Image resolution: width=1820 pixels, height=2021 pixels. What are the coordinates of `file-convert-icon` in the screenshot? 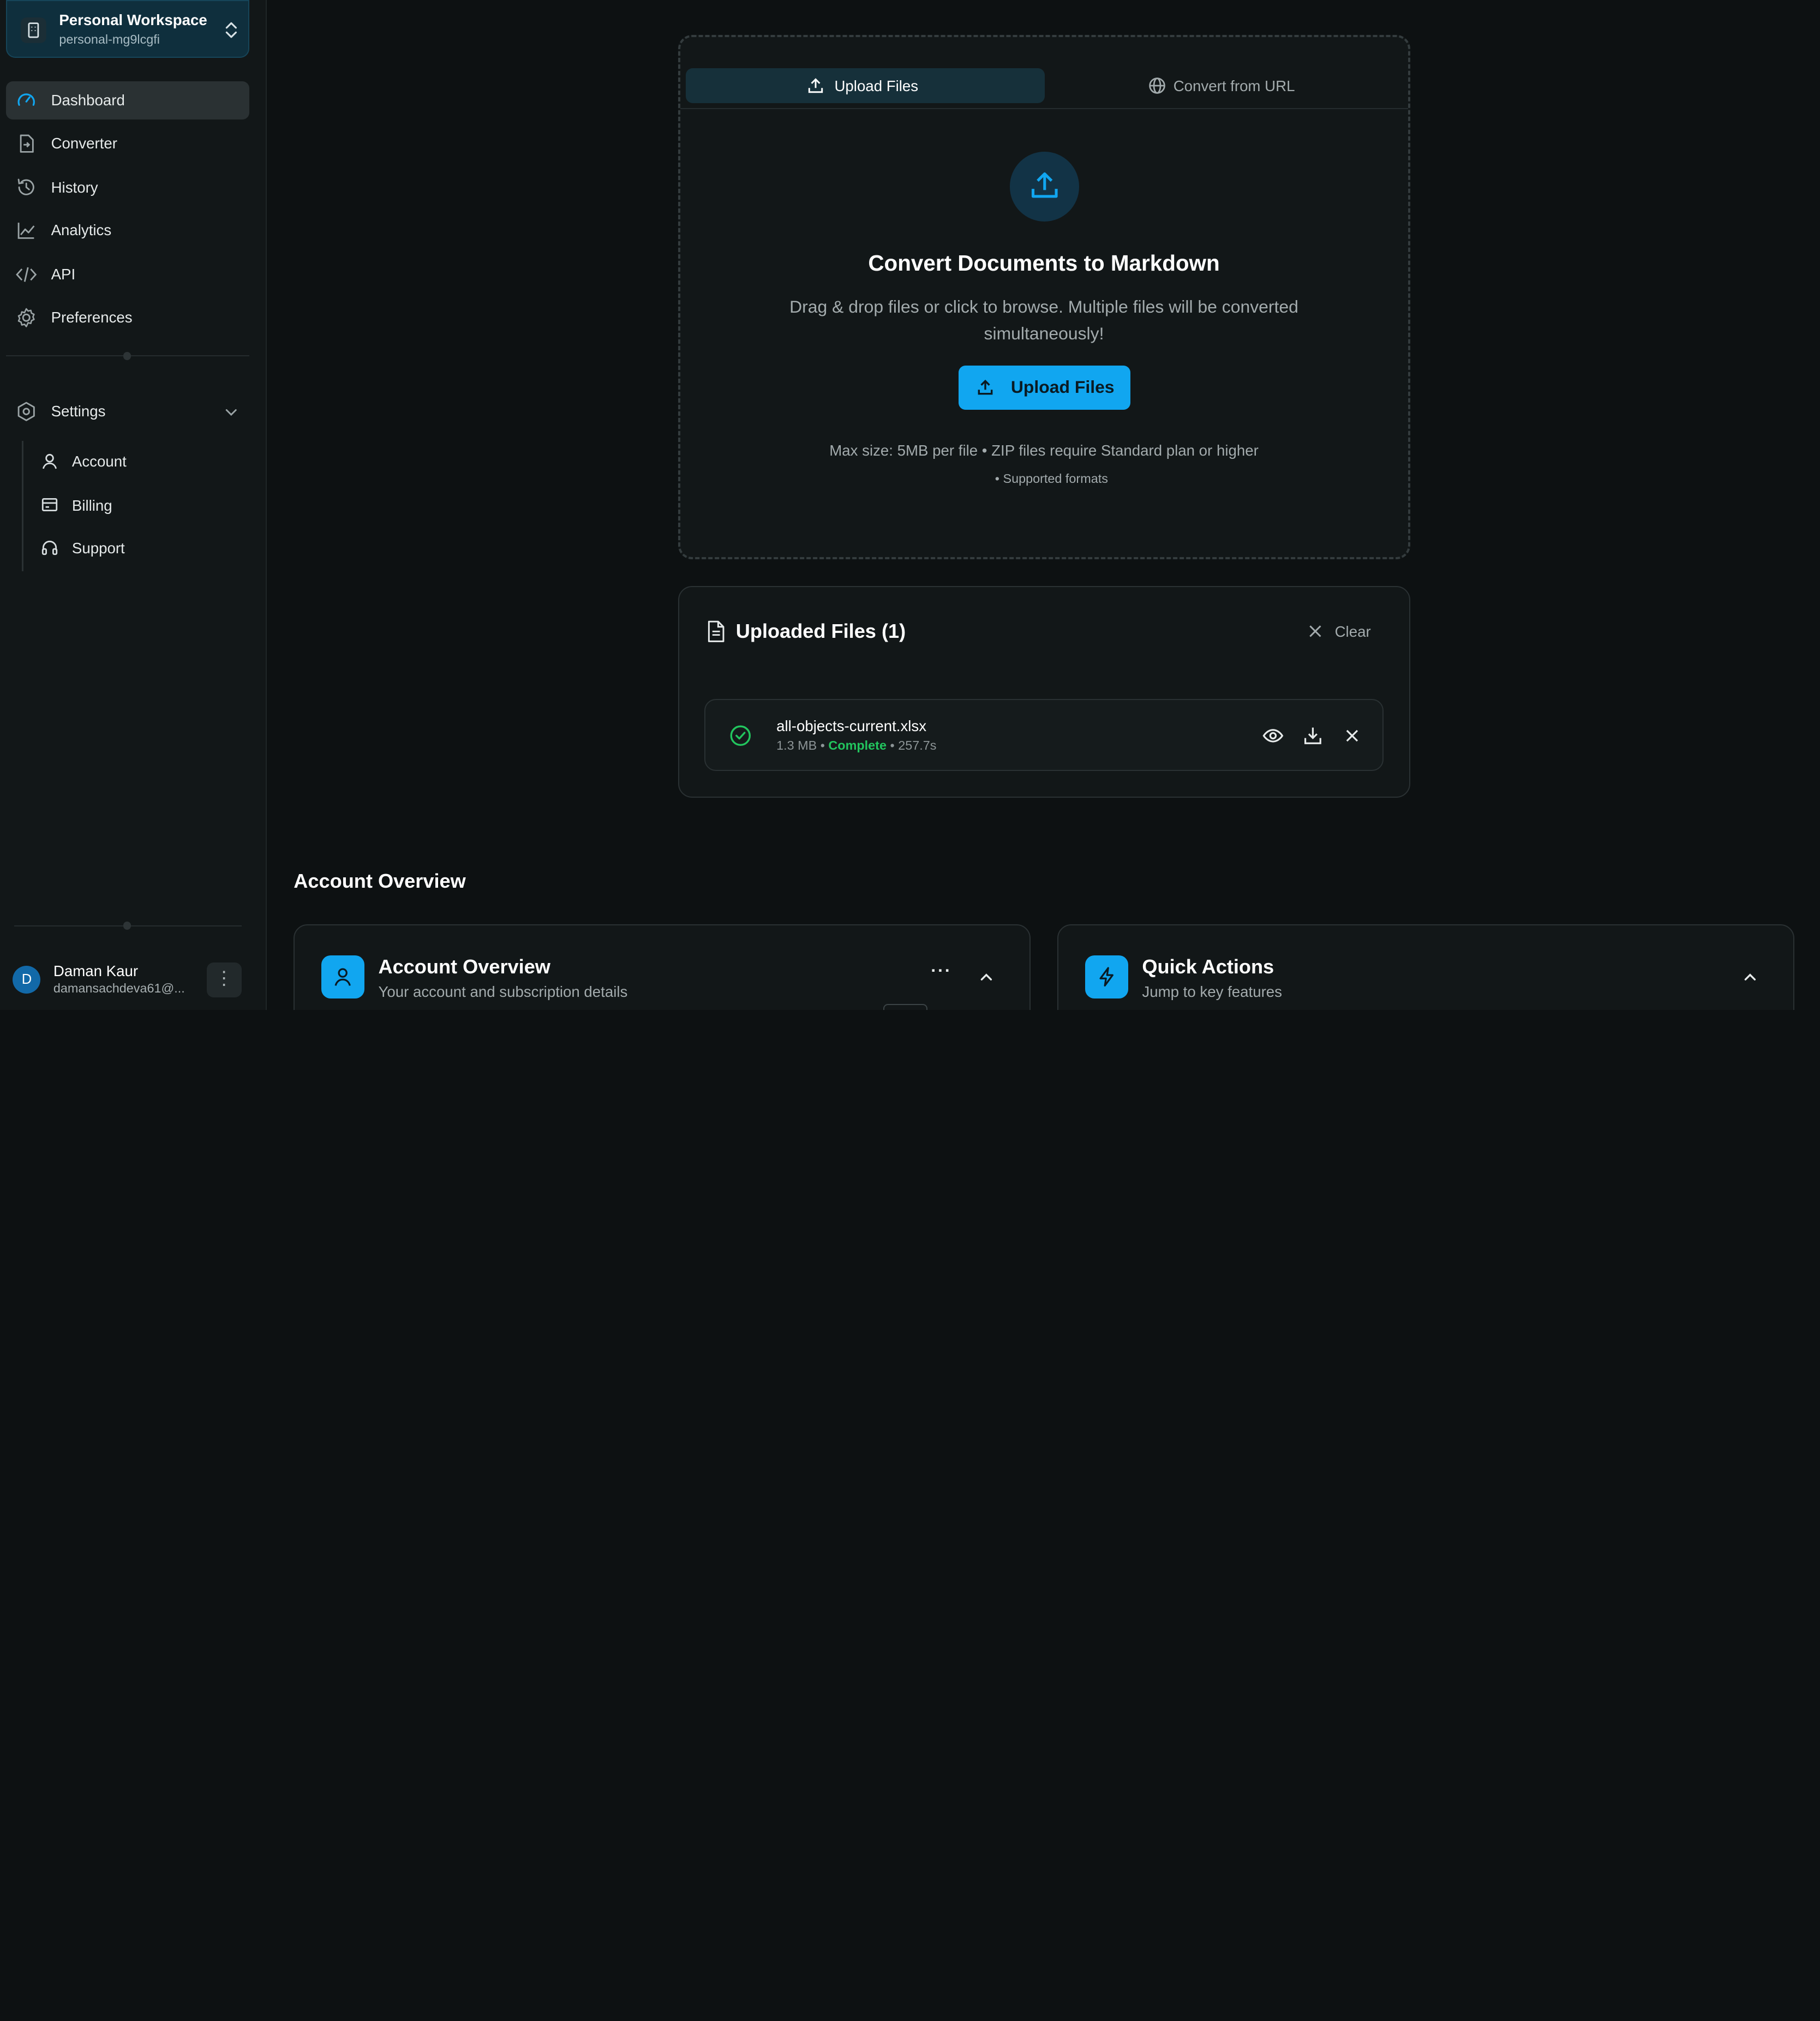 It's located at (27, 143).